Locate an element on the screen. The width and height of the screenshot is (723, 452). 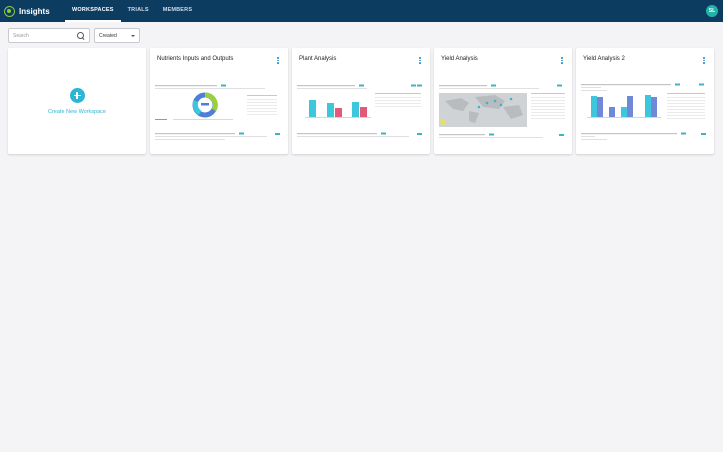
create-workspace-label: Create New Workspace is located at coordinates (77, 111).